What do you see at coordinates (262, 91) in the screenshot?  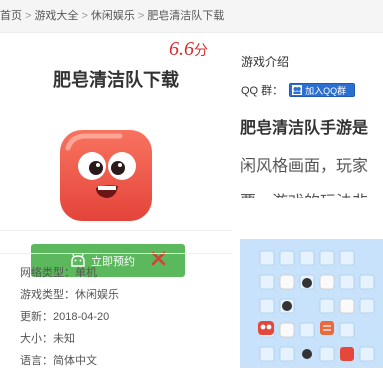 I see `qq-label: QQ 群：` at bounding box center [262, 91].